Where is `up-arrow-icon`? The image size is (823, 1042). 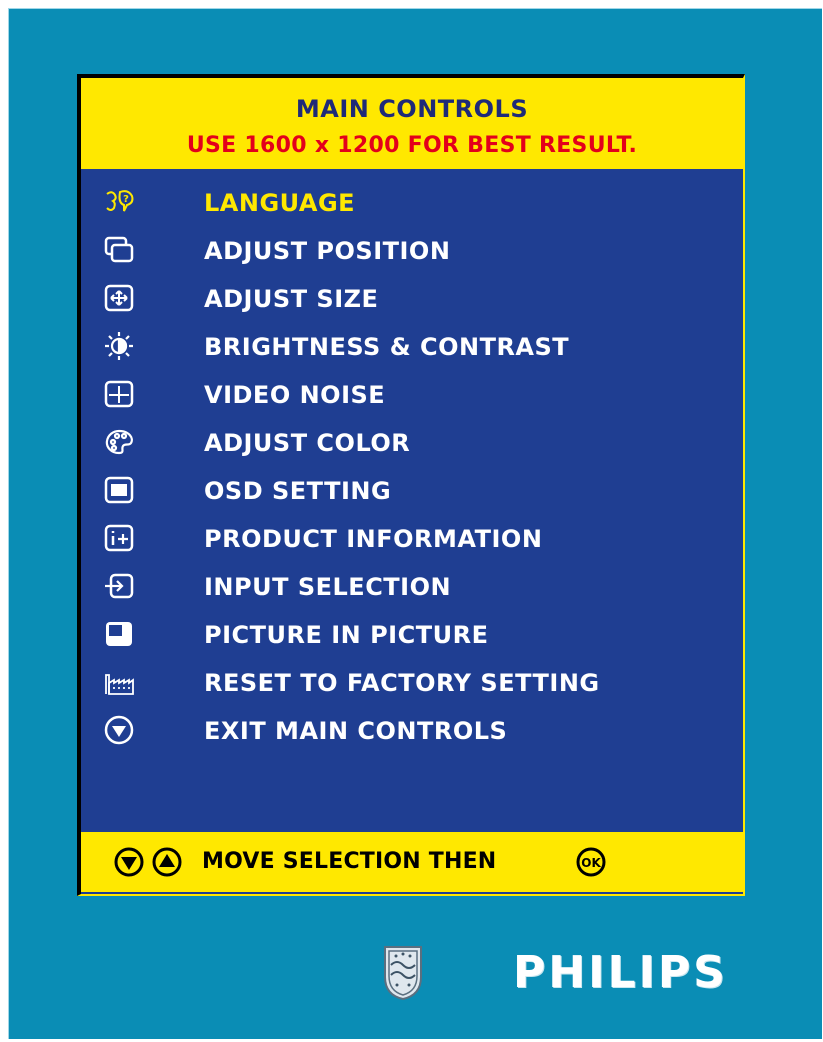
up-arrow-icon is located at coordinates (167, 862).